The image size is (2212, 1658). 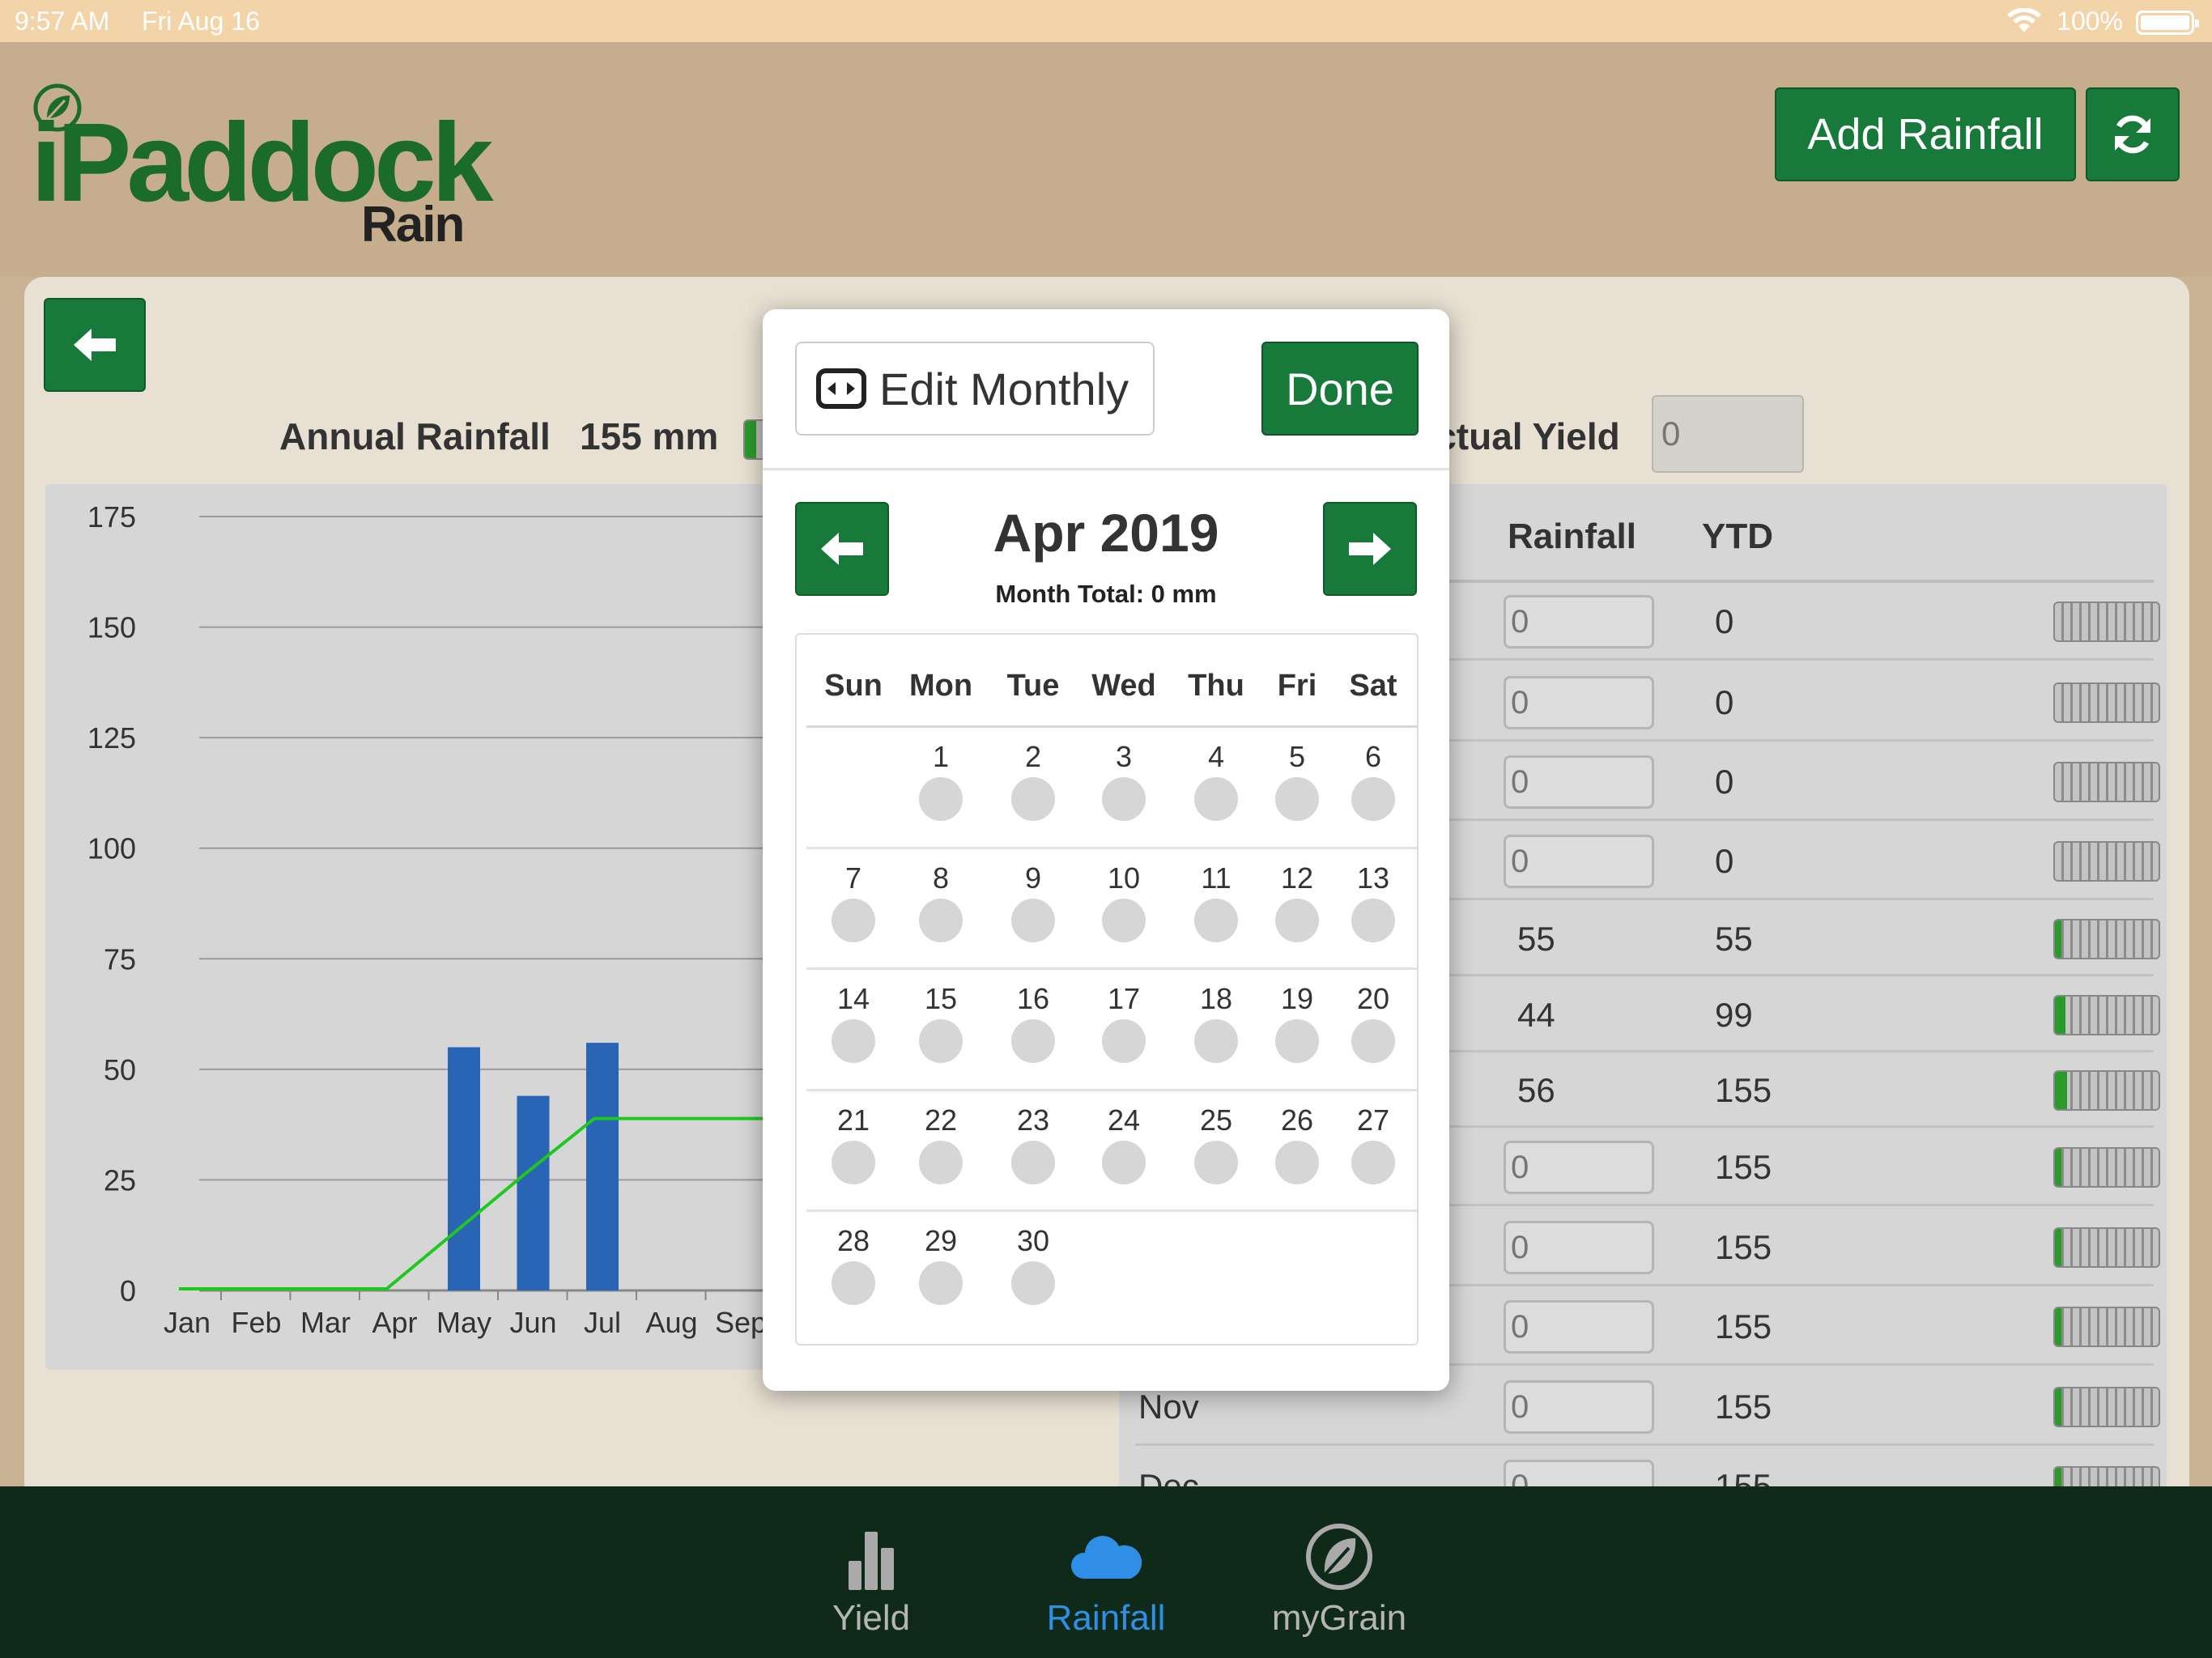 What do you see at coordinates (187, 1322) in the screenshot?
I see `x-tick-label: Jan` at bounding box center [187, 1322].